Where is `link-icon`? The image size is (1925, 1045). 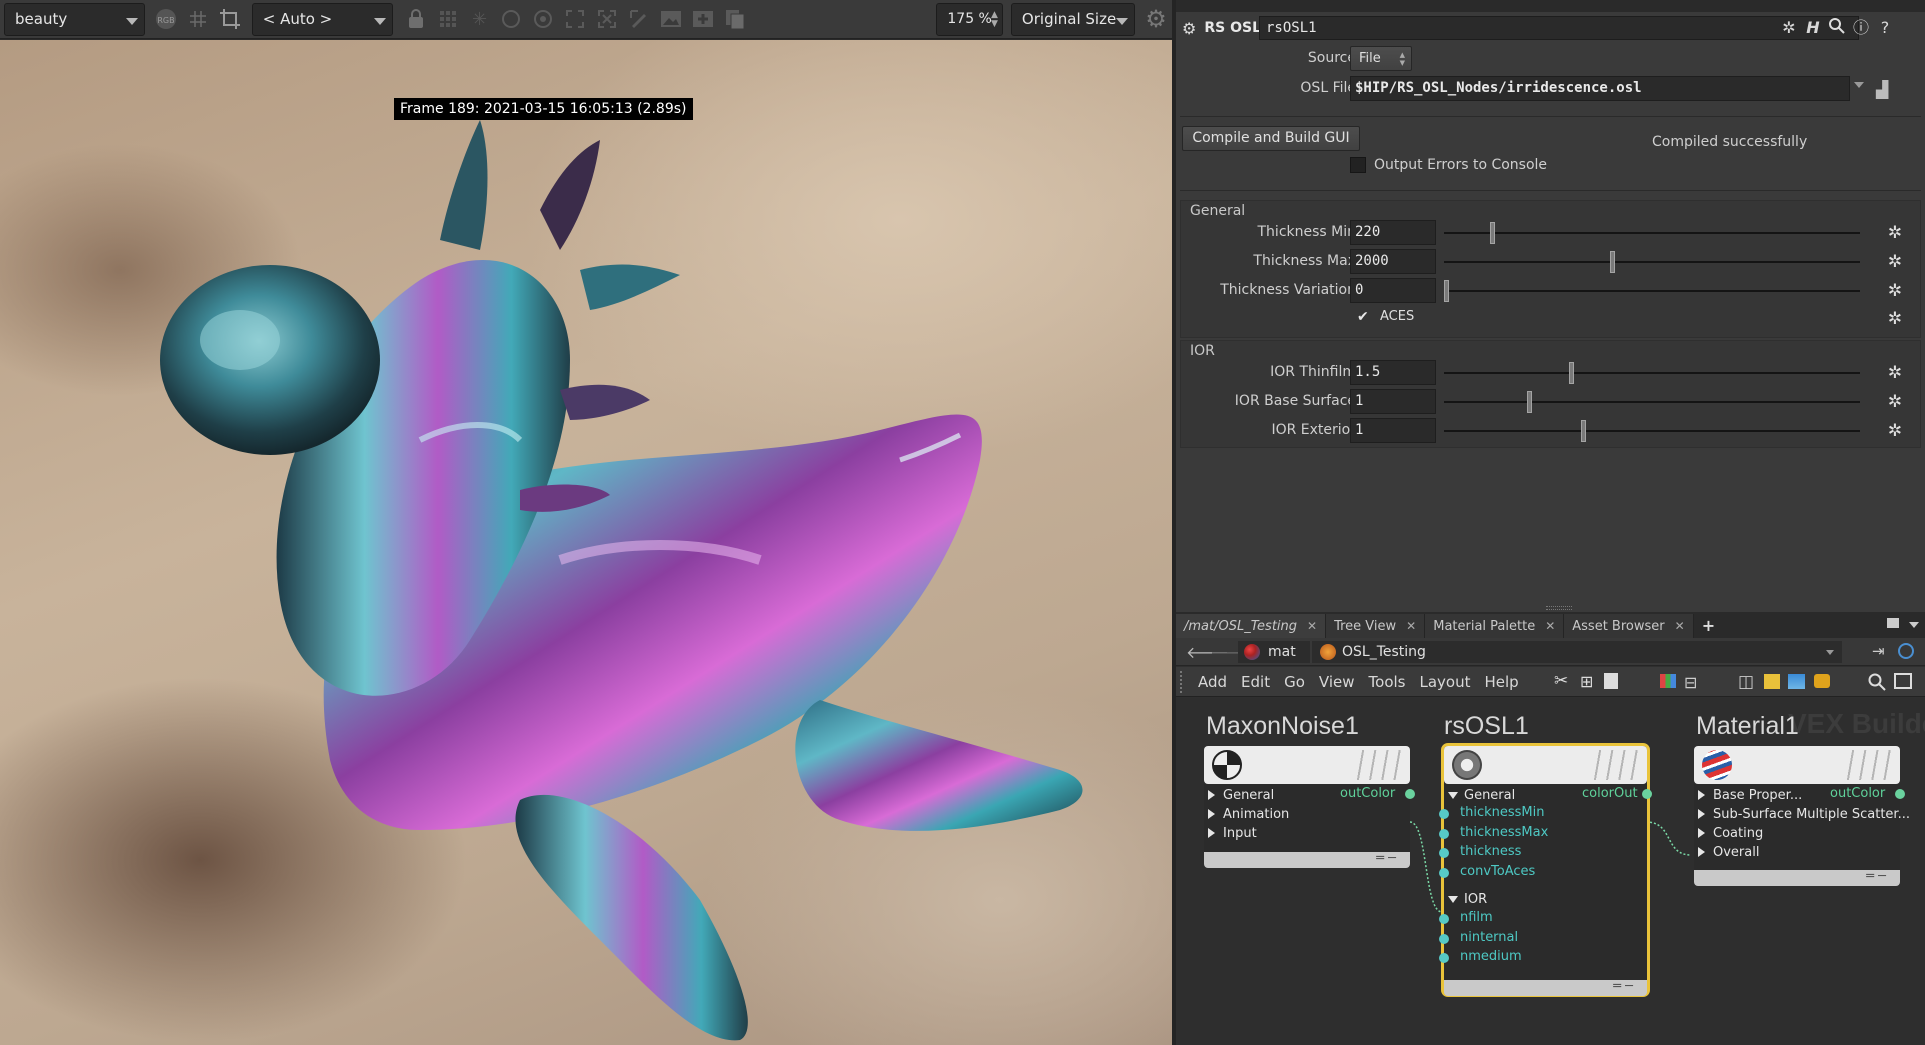
link-icon is located at coordinates (1906, 651).